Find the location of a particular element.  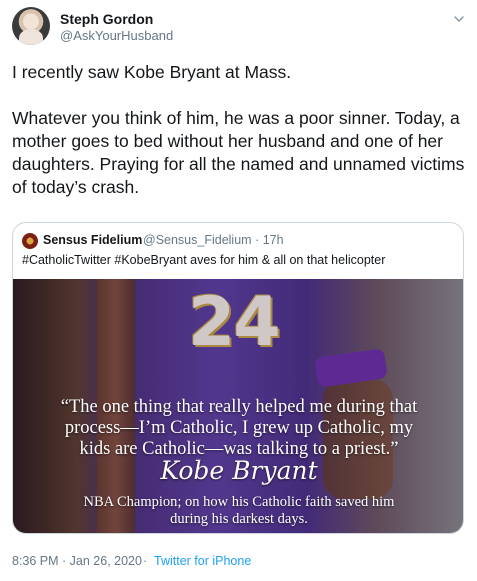

author-display-name: Steph Gordon is located at coordinates (106, 19).